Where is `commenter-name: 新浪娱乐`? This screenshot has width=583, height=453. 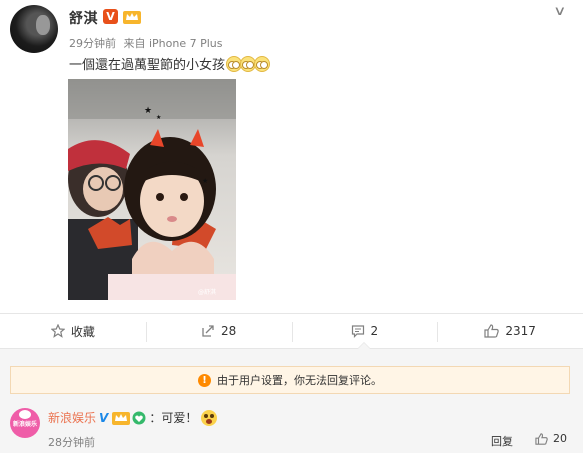 commenter-name: 新浪娱乐 is located at coordinates (72, 417).